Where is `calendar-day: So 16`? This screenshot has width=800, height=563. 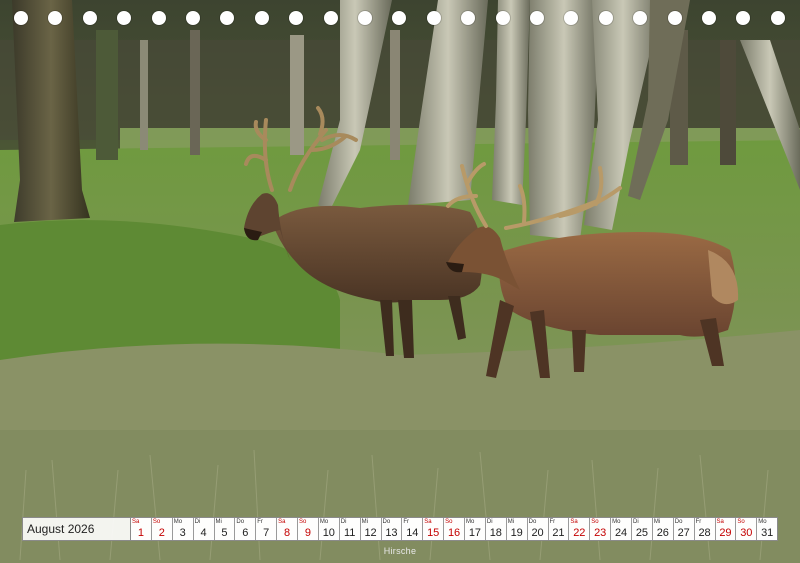
calendar-day: So 16 is located at coordinates (454, 529).